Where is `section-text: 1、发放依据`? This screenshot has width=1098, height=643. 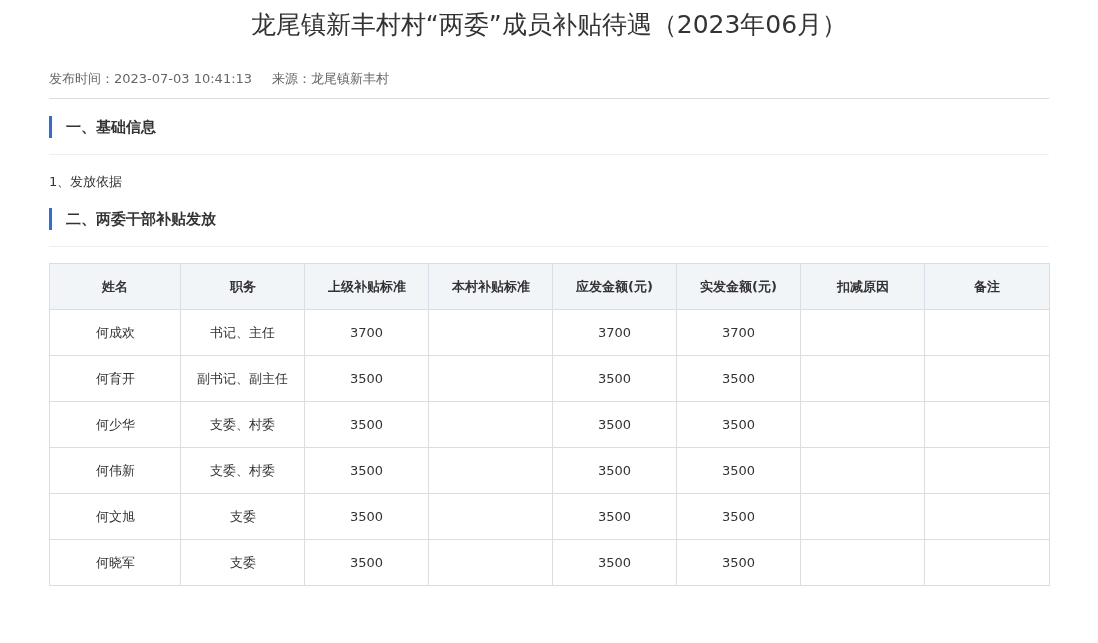 section-text: 1、发放依据 is located at coordinates (86, 182).